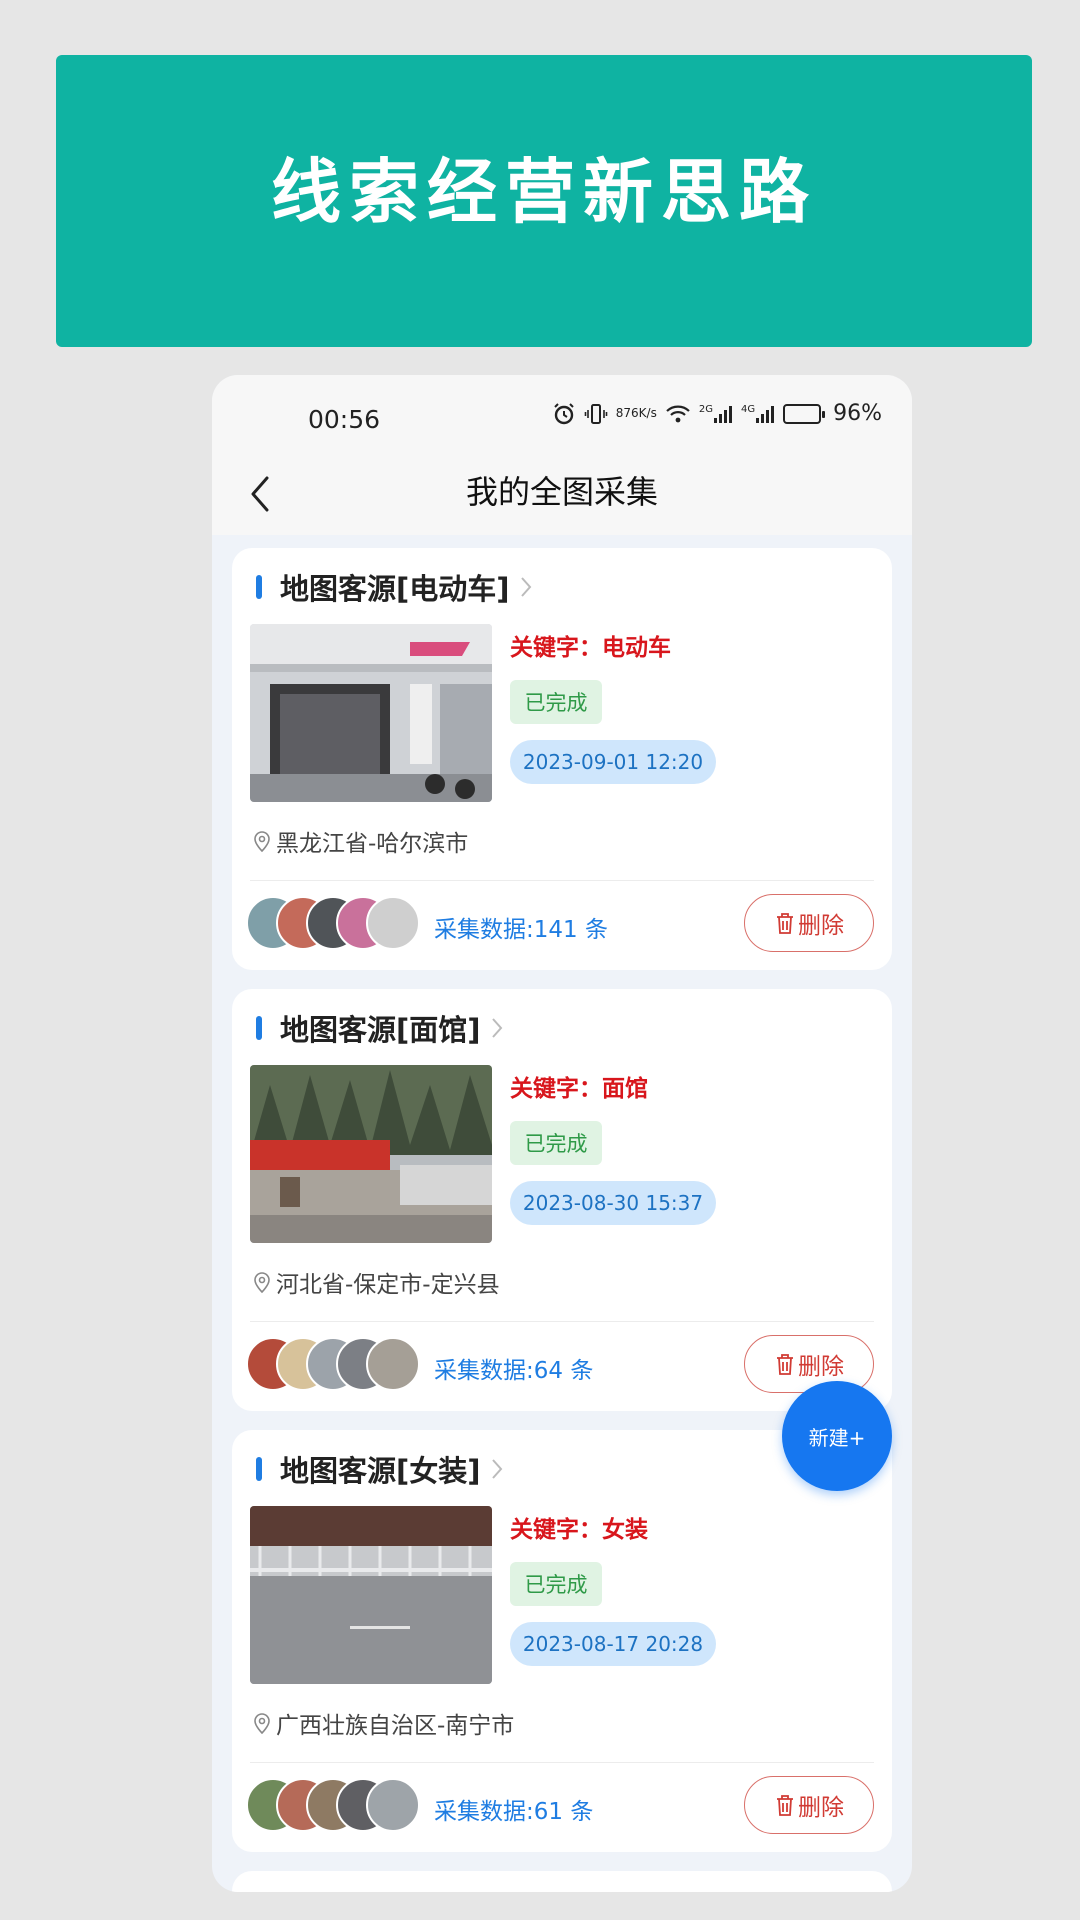  What do you see at coordinates (678, 414) in the screenshot?
I see `wifi-icon` at bounding box center [678, 414].